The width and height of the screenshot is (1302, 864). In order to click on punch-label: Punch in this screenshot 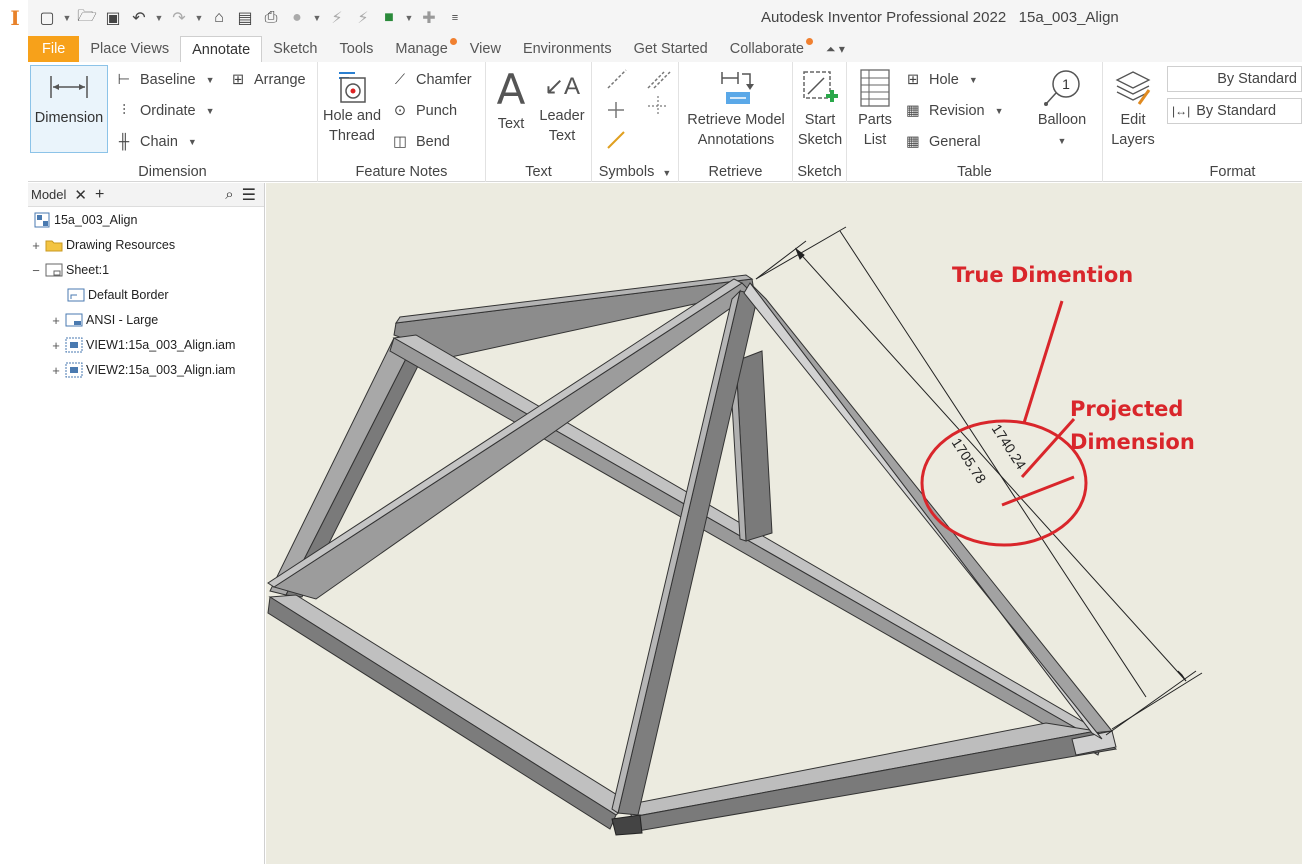, I will do `click(437, 111)`.